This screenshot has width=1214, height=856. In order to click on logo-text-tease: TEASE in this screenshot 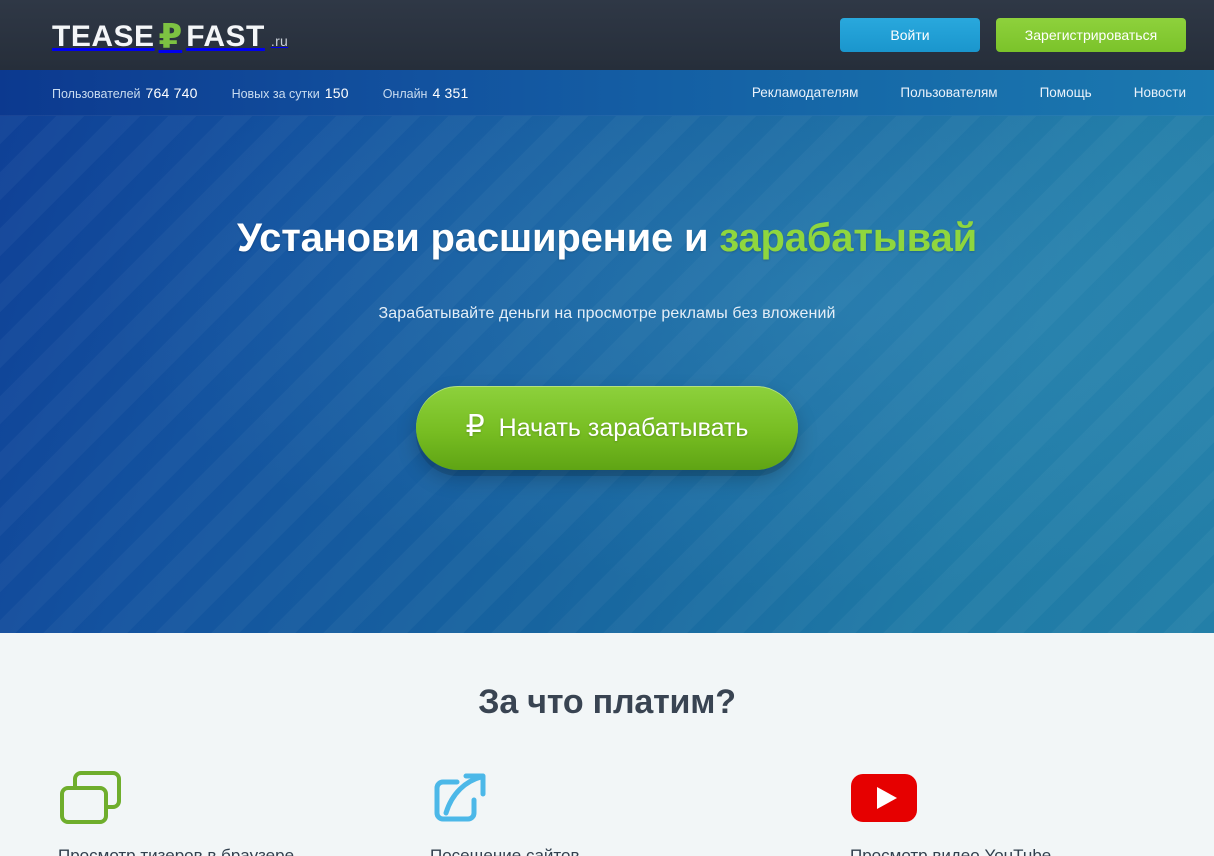, I will do `click(103, 36)`.